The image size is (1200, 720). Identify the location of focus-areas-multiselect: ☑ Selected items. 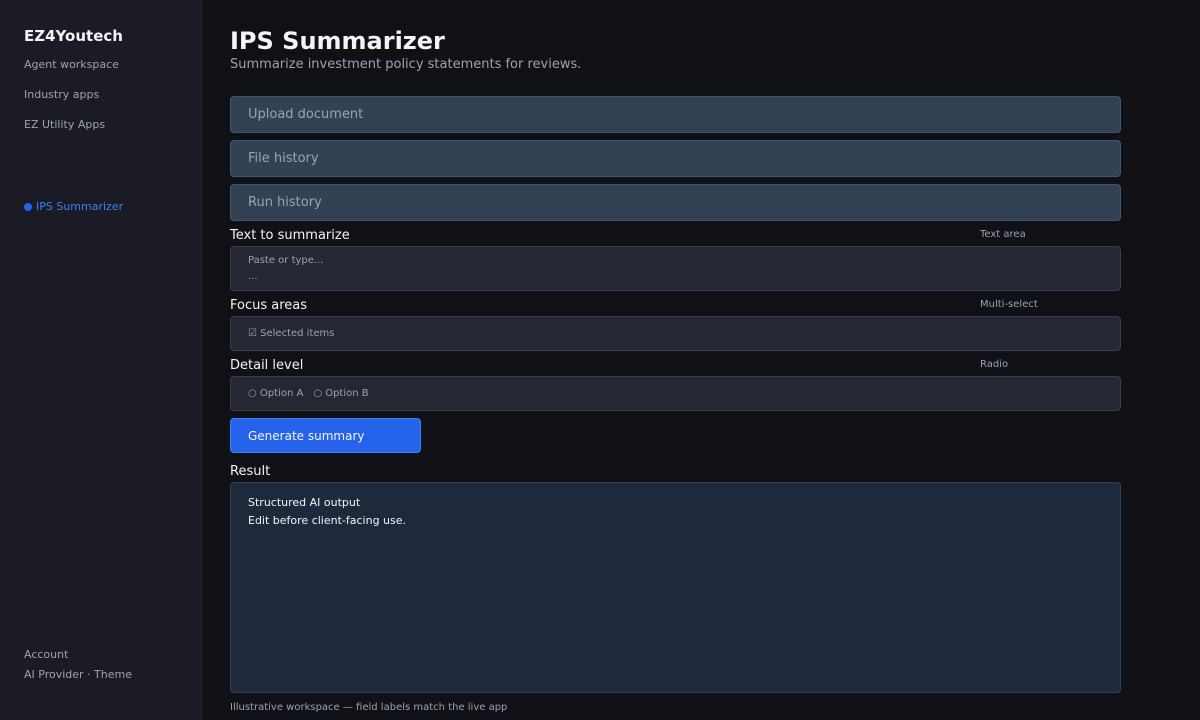
(675, 333).